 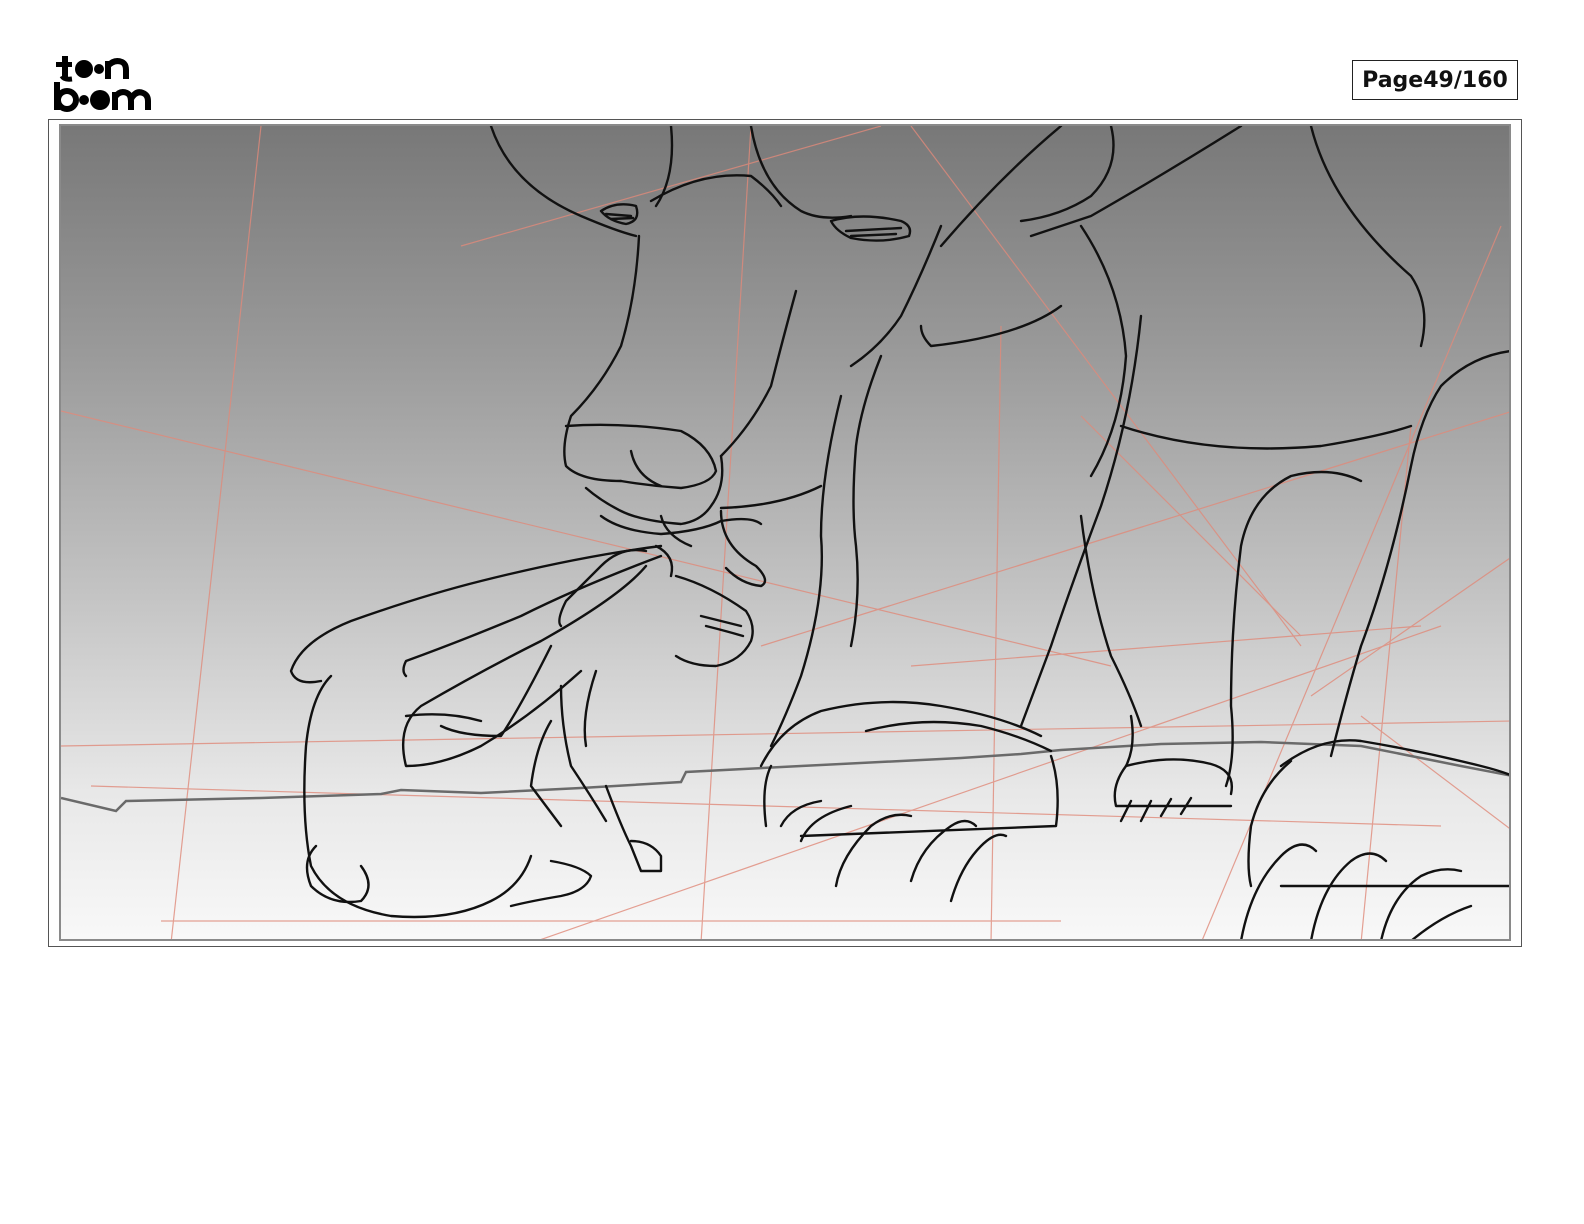 I want to click on page-number-badge: Page 49/160, so click(x=1435, y=80).